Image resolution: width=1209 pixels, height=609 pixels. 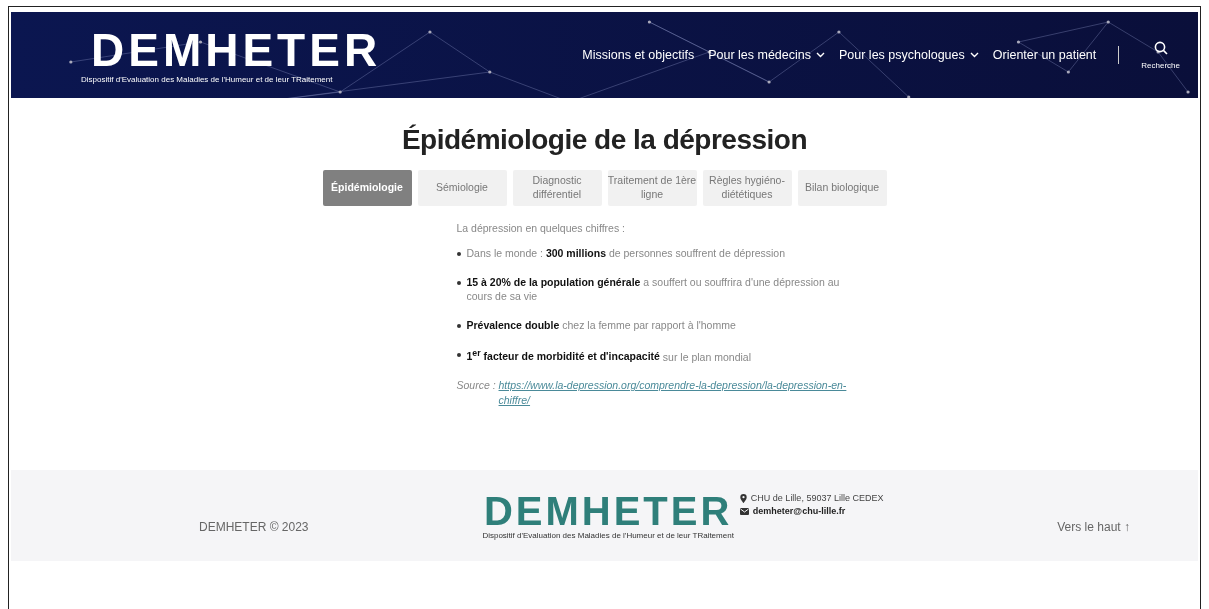 What do you see at coordinates (909, 55) in the screenshot?
I see `nav-link: Pour les psychologues` at bounding box center [909, 55].